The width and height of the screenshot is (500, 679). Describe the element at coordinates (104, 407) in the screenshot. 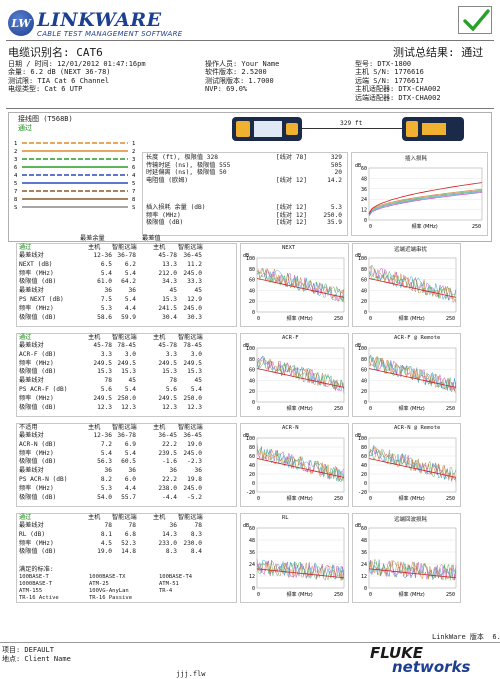

I see `row-value: 12.3` at that location.